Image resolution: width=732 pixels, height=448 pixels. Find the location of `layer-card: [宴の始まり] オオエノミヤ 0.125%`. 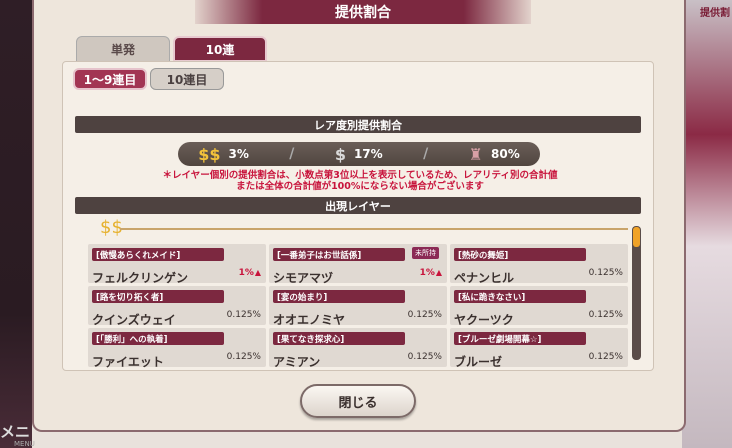

layer-card: [宴の始まり] オオエノミヤ 0.125% is located at coordinates (358, 306).